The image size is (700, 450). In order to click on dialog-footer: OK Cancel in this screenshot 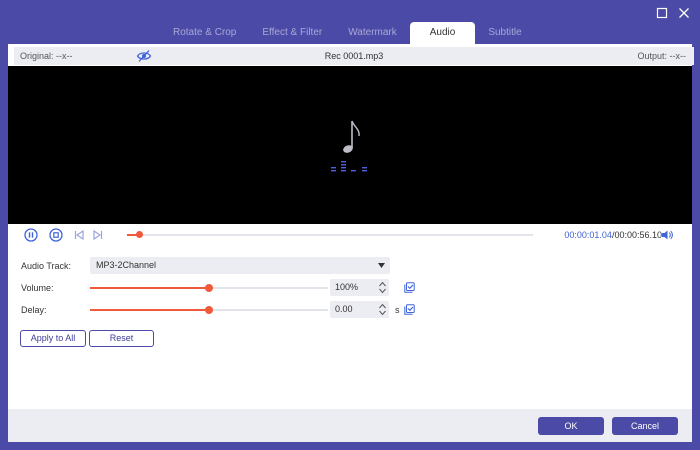, I will do `click(350, 425)`.